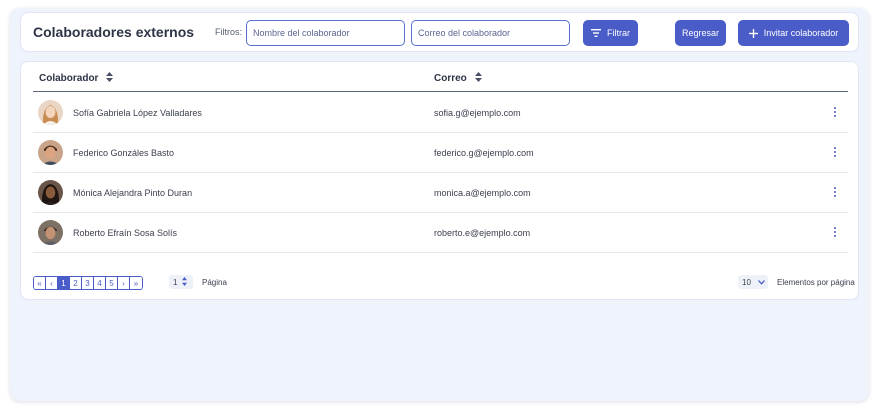  Describe the element at coordinates (753, 33) in the screenshot. I see `plus-icon` at that location.